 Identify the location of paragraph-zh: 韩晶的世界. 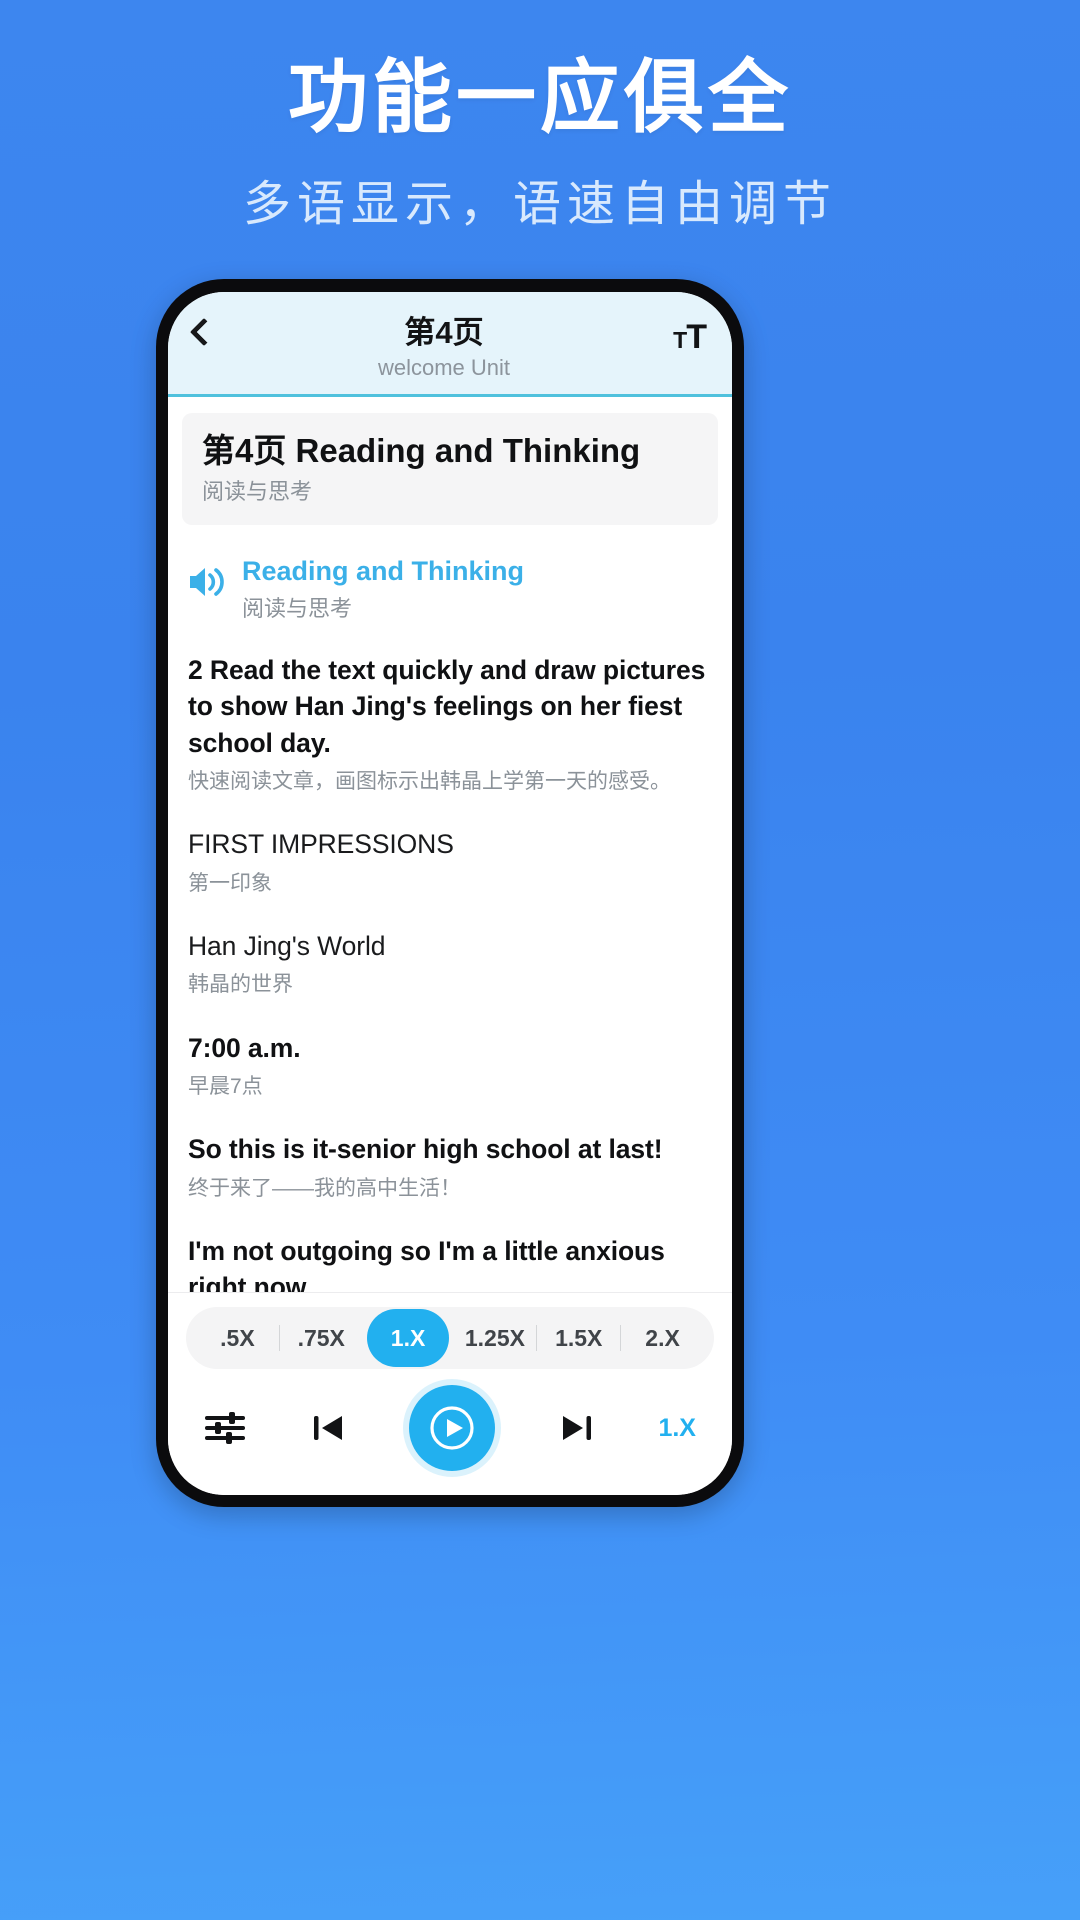
(240, 985).